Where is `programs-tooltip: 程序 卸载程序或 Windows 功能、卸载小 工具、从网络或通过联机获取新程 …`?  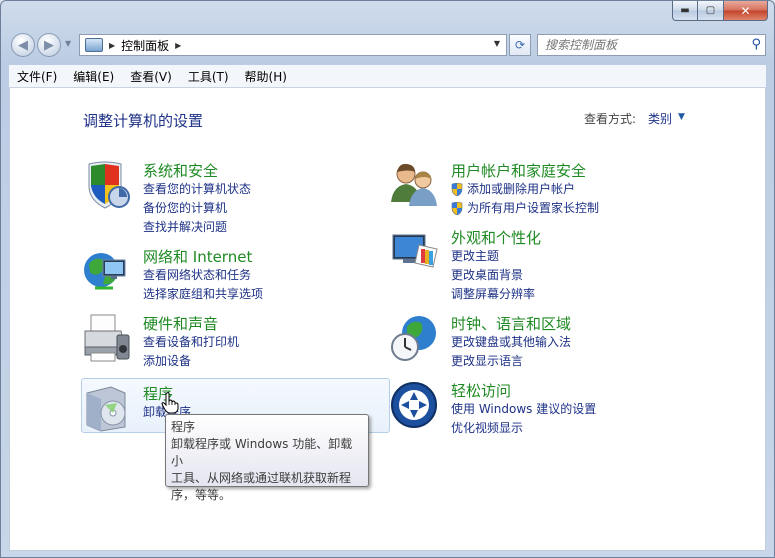
programs-tooltip: 程序 卸载程序或 Windows 功能、卸载小 工具、从网络或通过联机获取新程 … is located at coordinates (267, 458).